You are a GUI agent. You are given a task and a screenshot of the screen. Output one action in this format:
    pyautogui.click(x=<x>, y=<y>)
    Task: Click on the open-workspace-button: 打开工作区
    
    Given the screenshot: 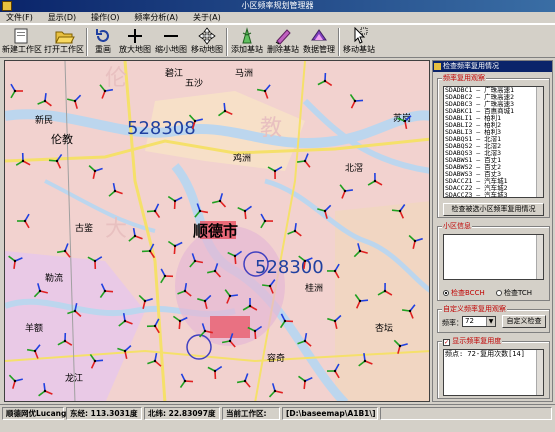 What is the action you would take?
    pyautogui.click(x=64, y=41)
    